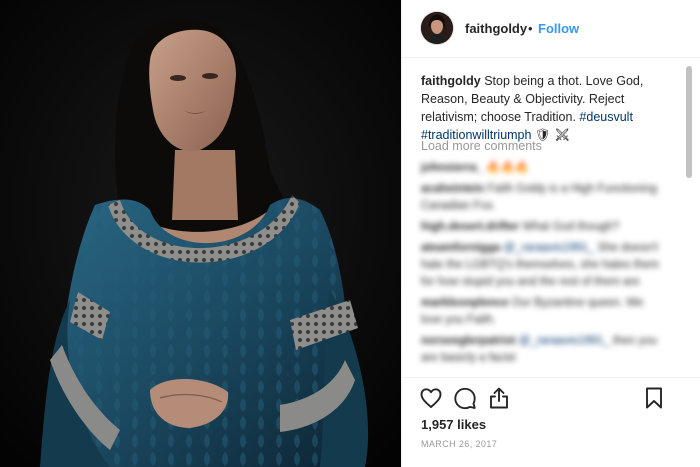 This screenshot has width=700, height=467. What do you see at coordinates (453, 424) in the screenshot?
I see `likes-count: 1,957 likes` at bounding box center [453, 424].